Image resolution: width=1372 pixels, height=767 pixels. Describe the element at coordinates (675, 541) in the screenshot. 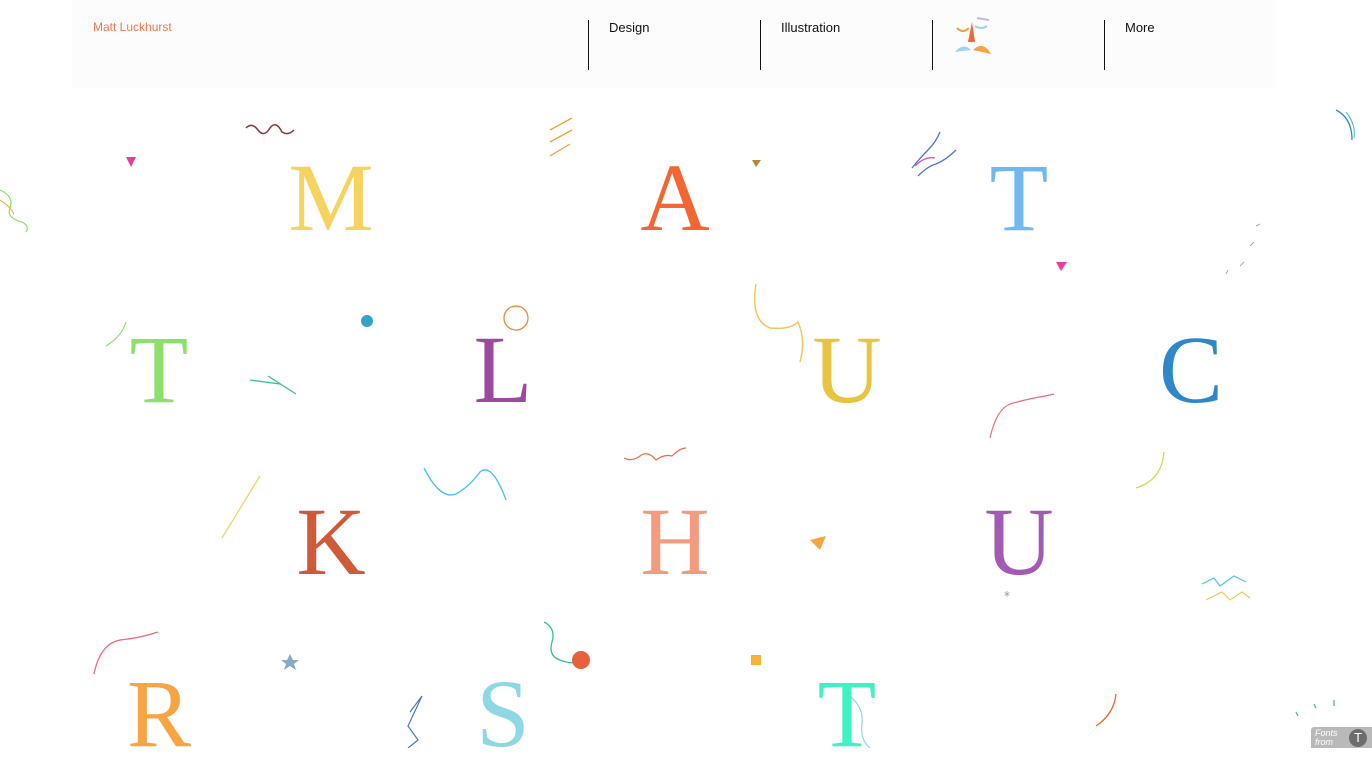

I see `name-letter-h: H` at that location.